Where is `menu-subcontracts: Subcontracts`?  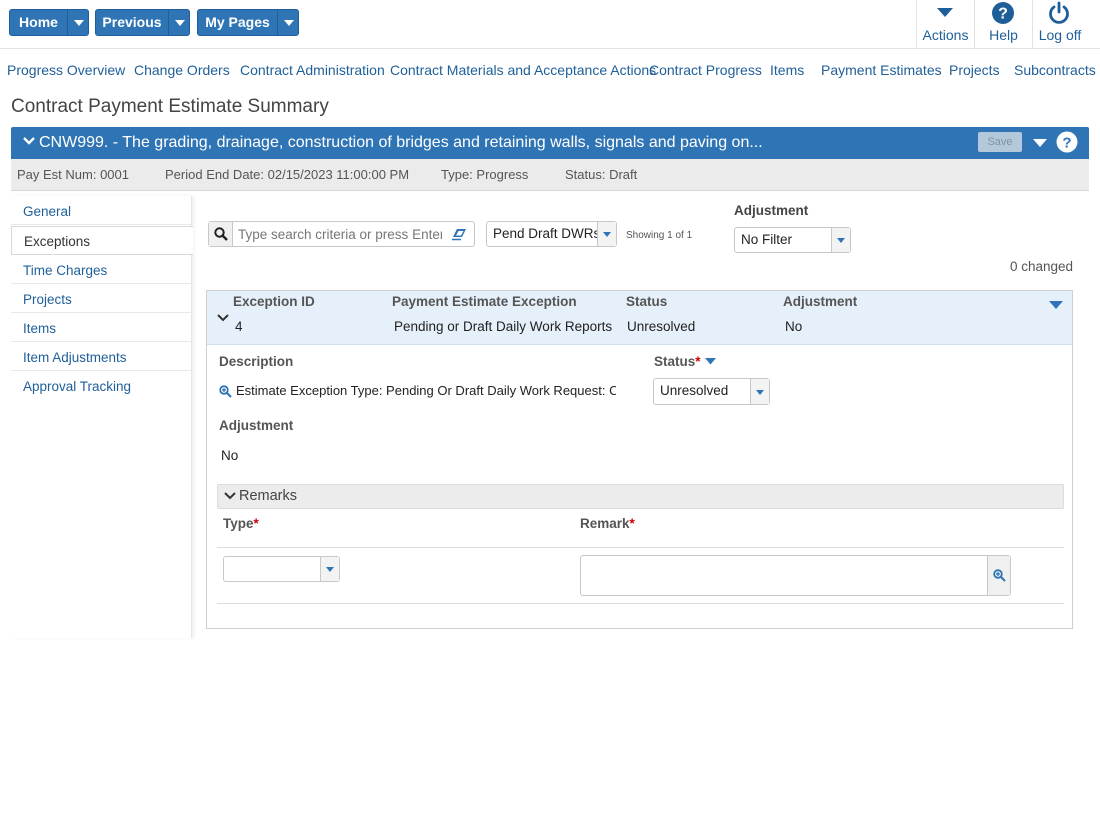
menu-subcontracts: Subcontracts is located at coordinates (1055, 70).